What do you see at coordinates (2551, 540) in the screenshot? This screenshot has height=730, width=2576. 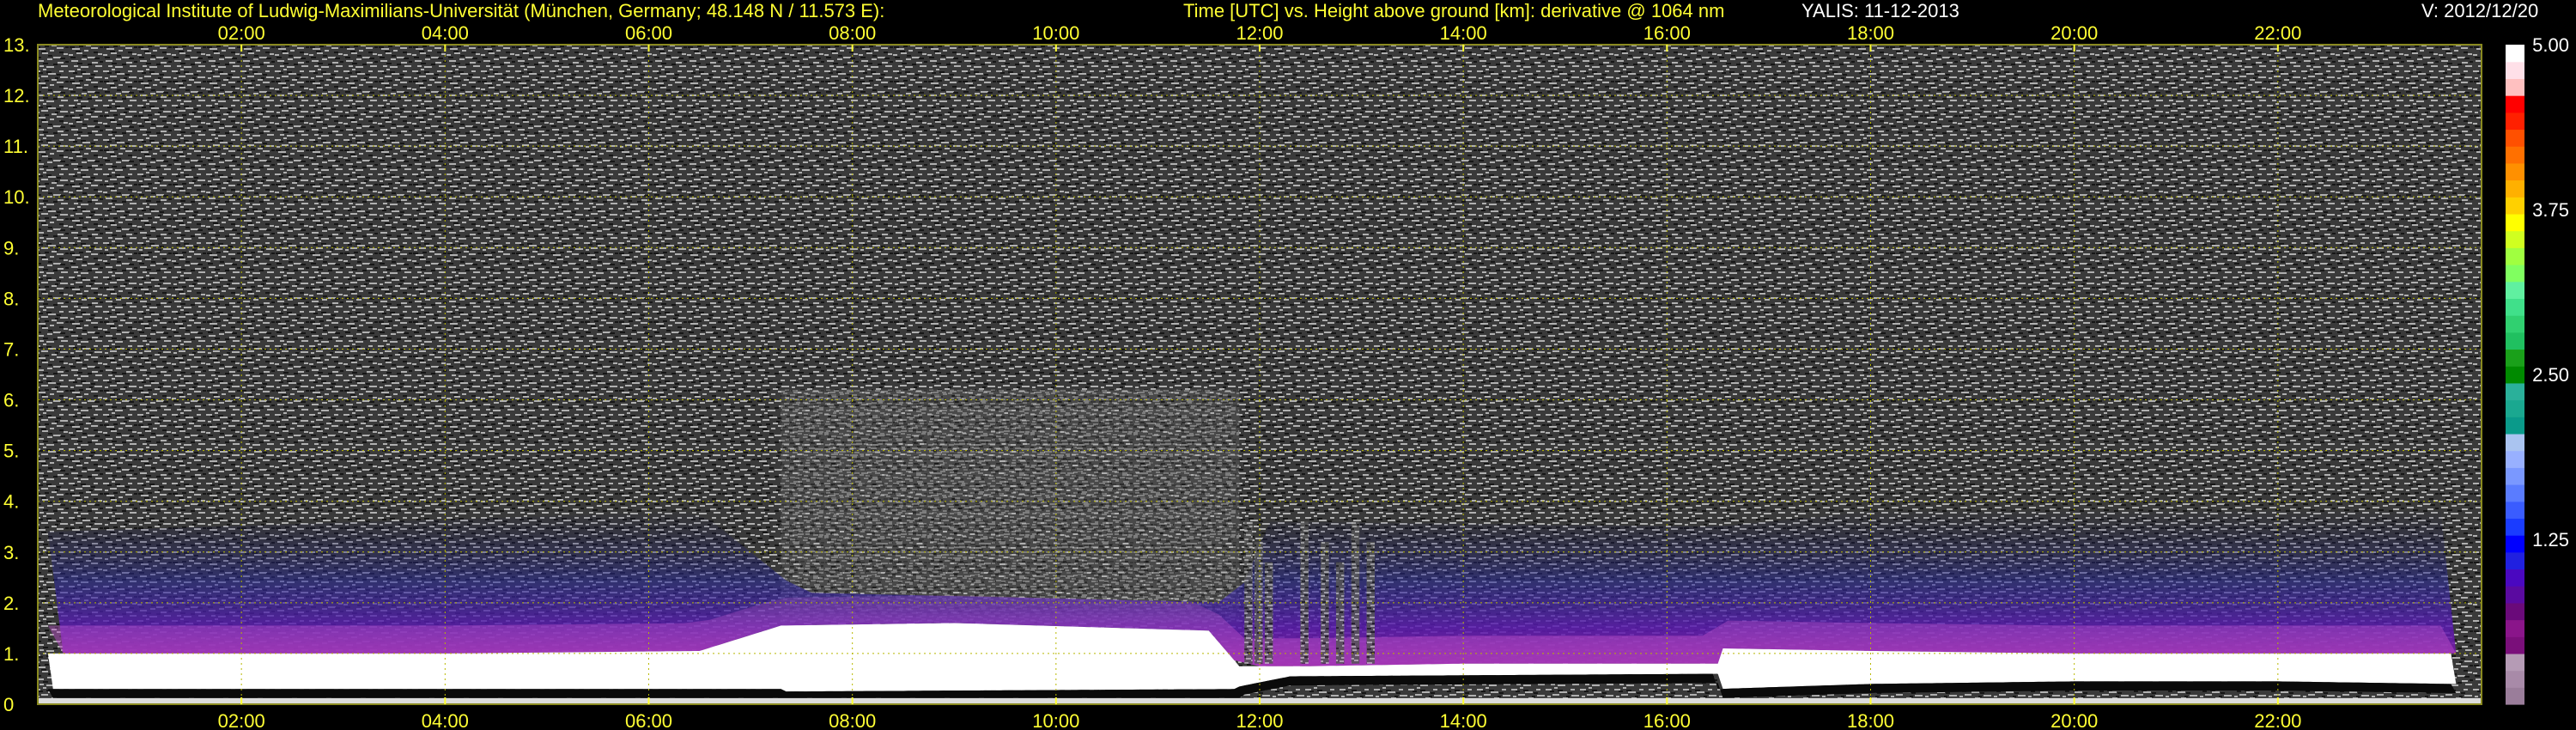 I see `colorbar-tick-label: 1.25` at bounding box center [2551, 540].